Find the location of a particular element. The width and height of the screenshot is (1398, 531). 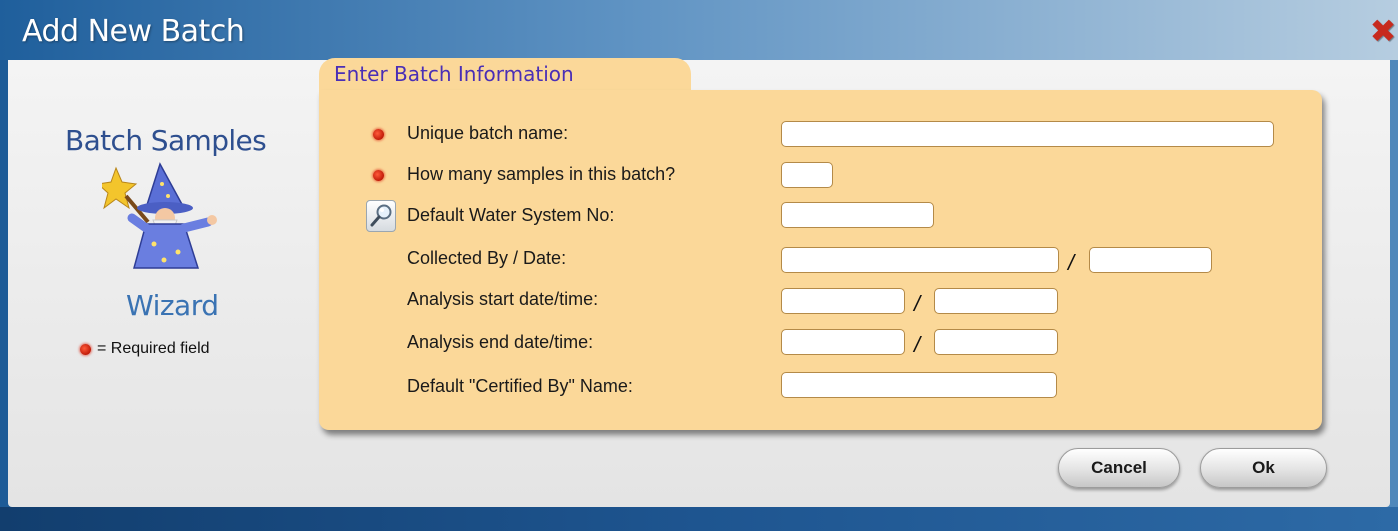

collected-by-label: Collected By / Date: is located at coordinates (487, 258).